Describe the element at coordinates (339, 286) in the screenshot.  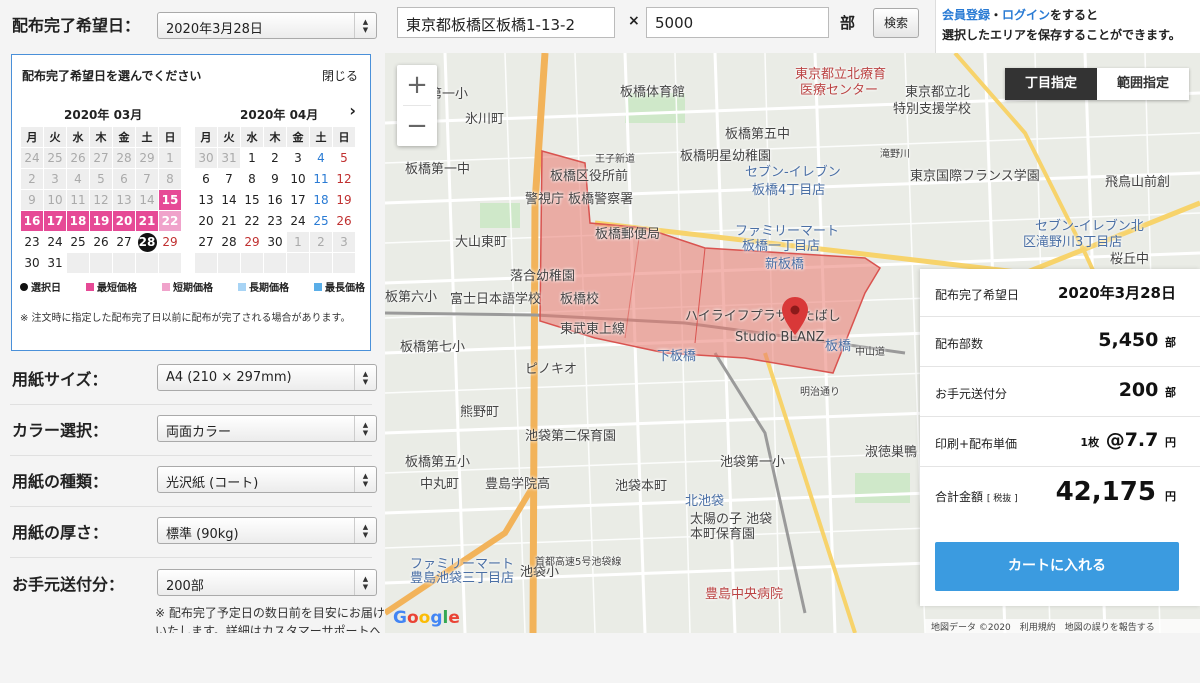
I see `legend-longest: 最長価格` at that location.